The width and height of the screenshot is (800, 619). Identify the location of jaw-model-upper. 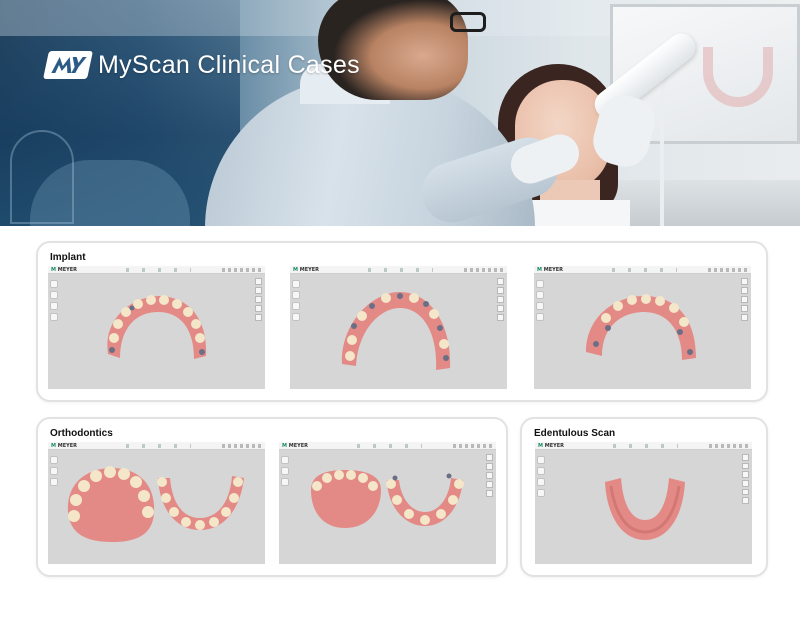
(157, 327).